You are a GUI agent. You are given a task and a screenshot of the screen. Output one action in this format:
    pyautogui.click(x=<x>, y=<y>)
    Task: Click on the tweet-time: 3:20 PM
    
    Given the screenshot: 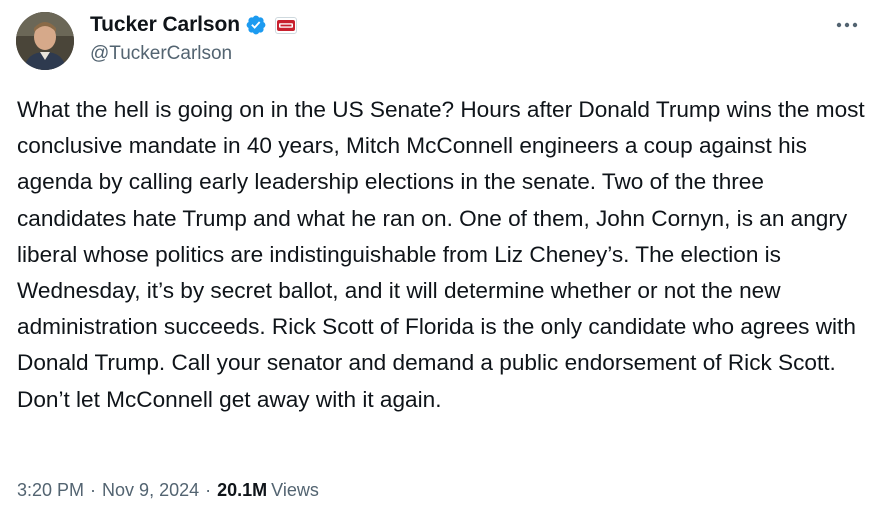 What is the action you would take?
    pyautogui.click(x=50, y=490)
    